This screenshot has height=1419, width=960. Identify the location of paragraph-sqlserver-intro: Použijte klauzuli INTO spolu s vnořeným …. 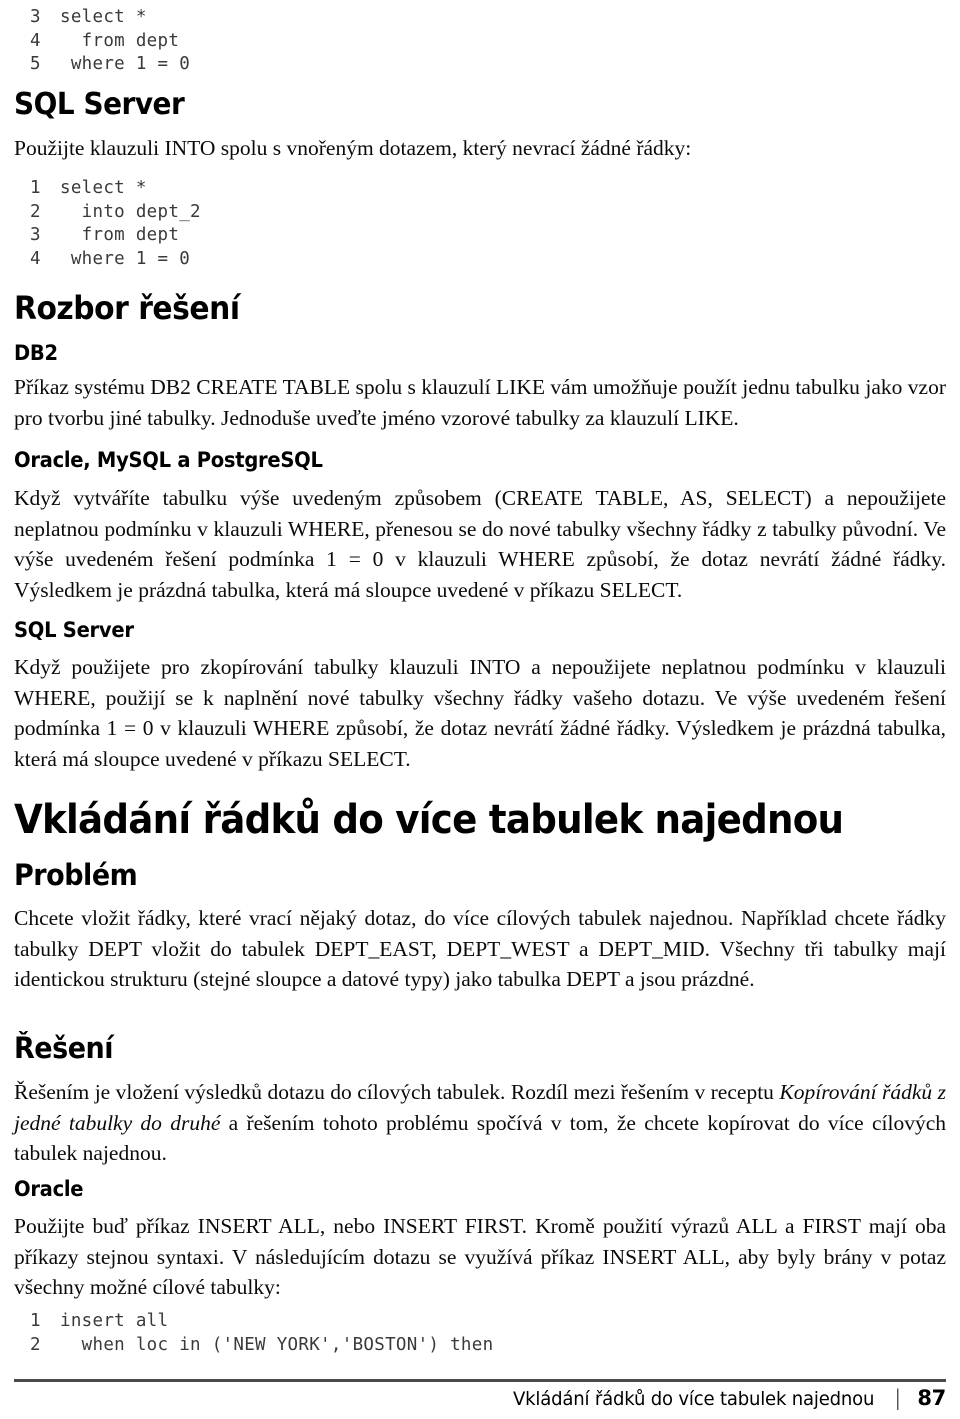
(353, 148).